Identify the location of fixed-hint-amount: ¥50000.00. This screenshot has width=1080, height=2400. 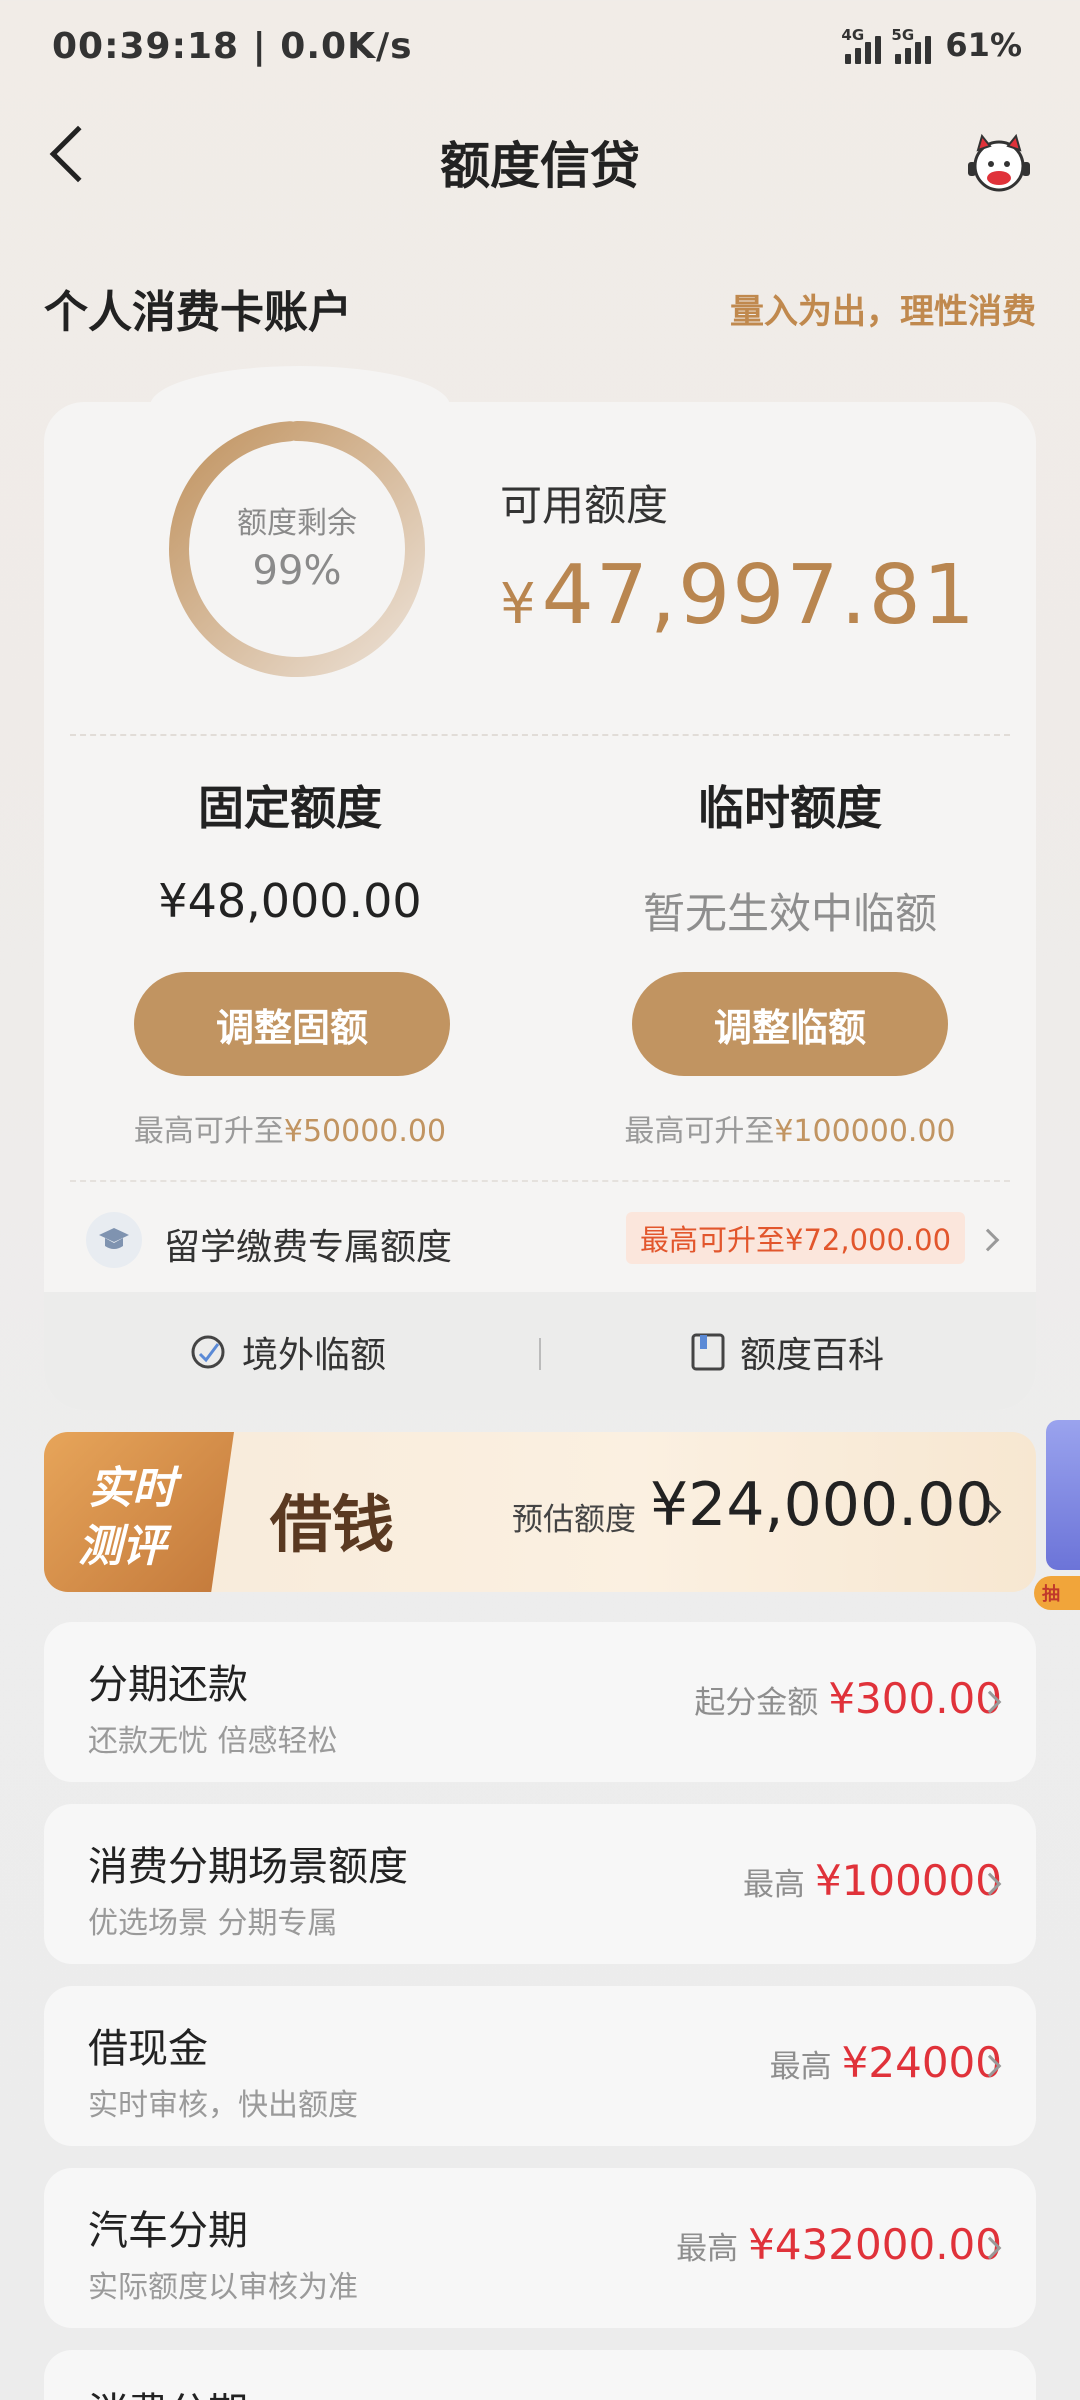
(365, 1131).